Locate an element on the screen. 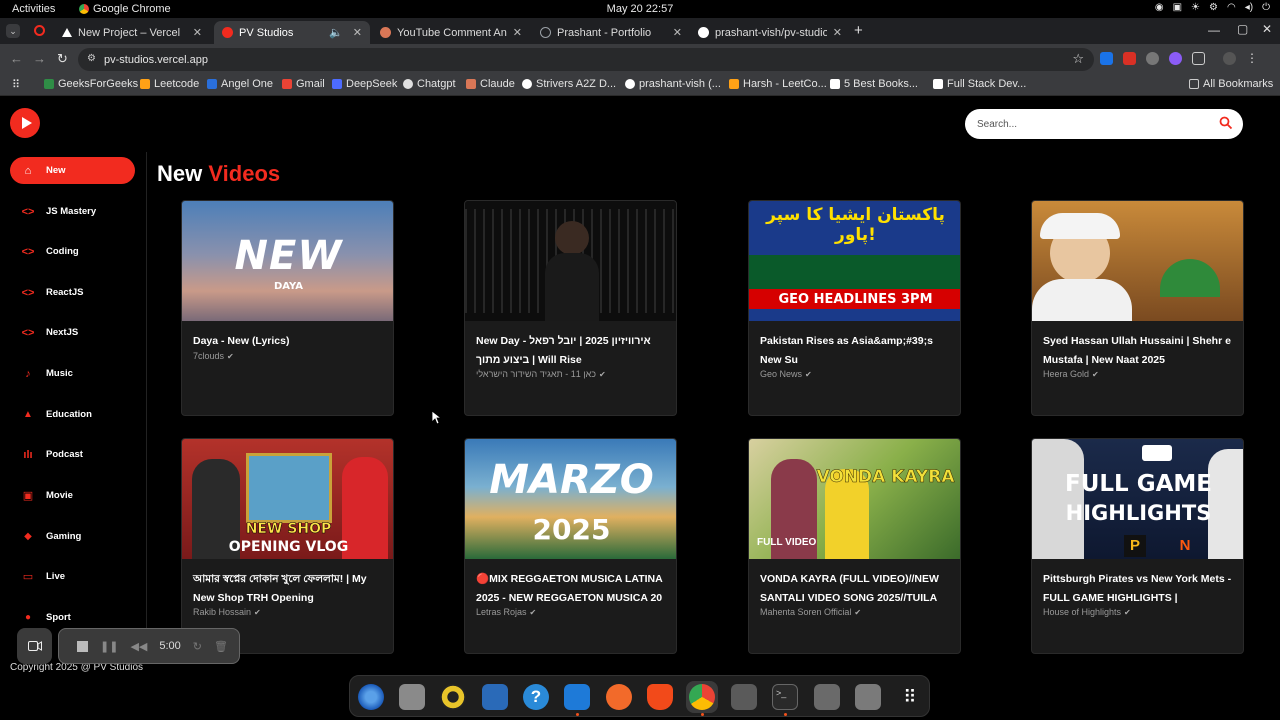  video-title: Pakistan Rises as Asia&amp;#39;s New Su is located at coordinates (857, 350).